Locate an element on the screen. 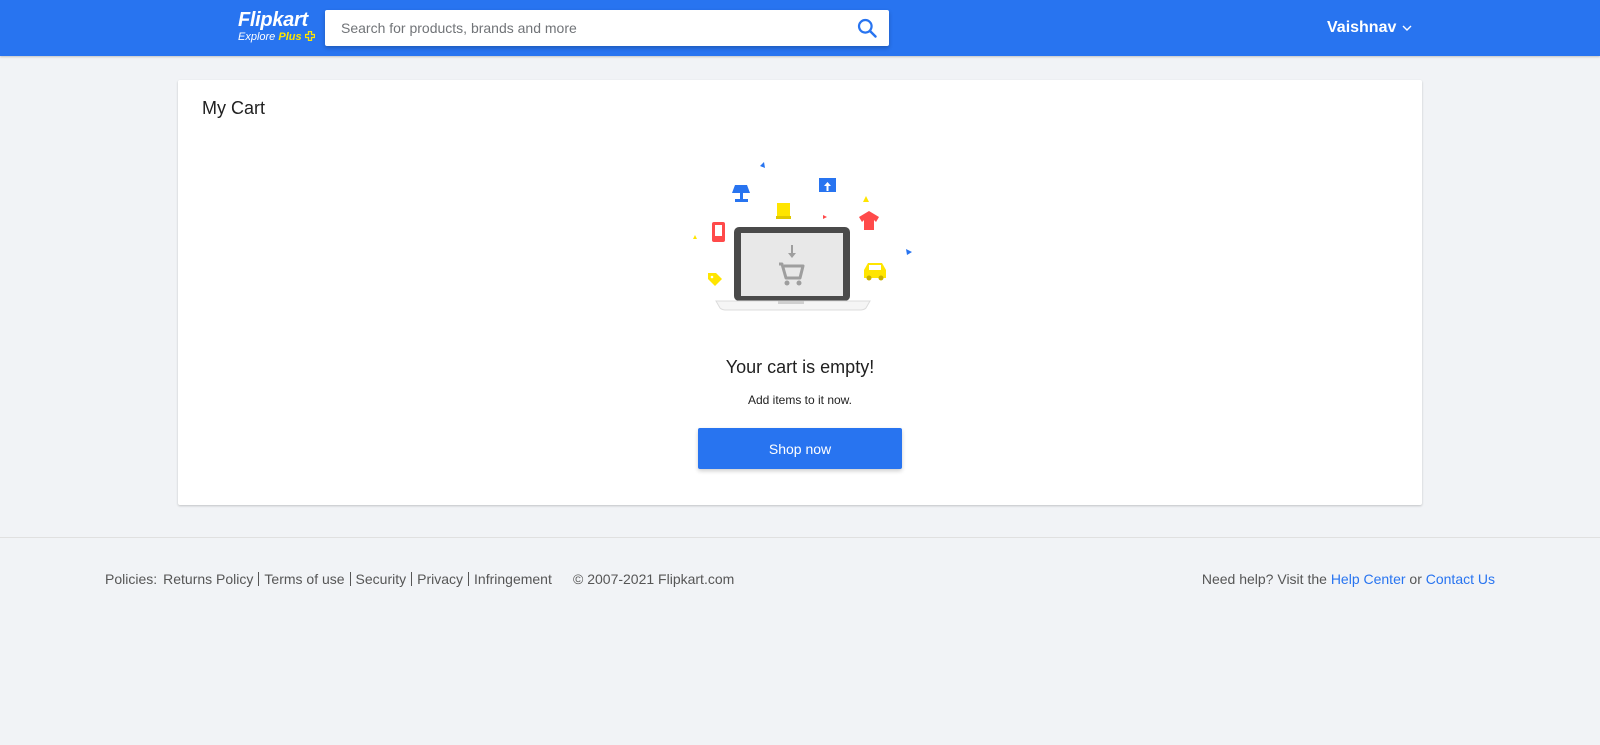 The height and width of the screenshot is (745, 1600). plus-badge-icon is located at coordinates (309, 36).